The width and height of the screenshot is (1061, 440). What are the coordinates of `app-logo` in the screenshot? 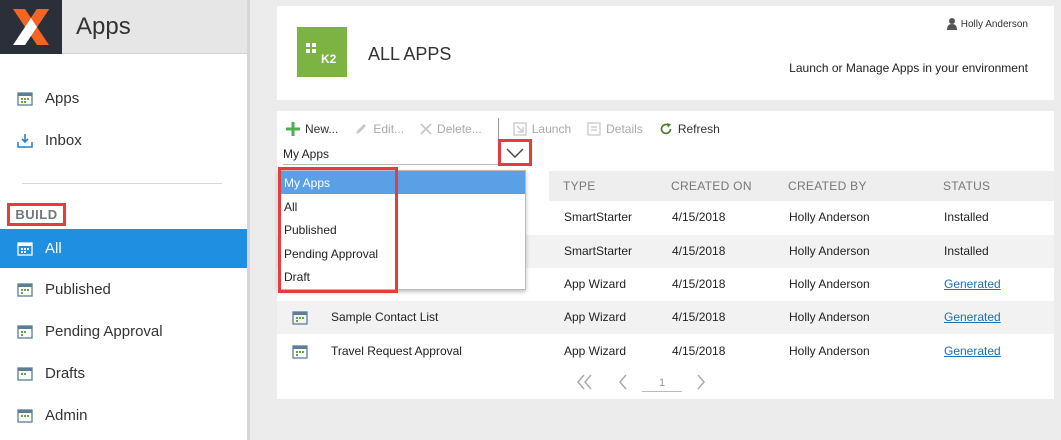 It's located at (31, 27).